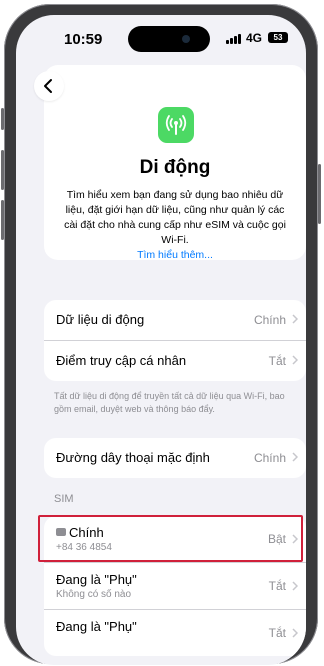  I want to click on row-label: Dữ liệu di động, so click(100, 319).